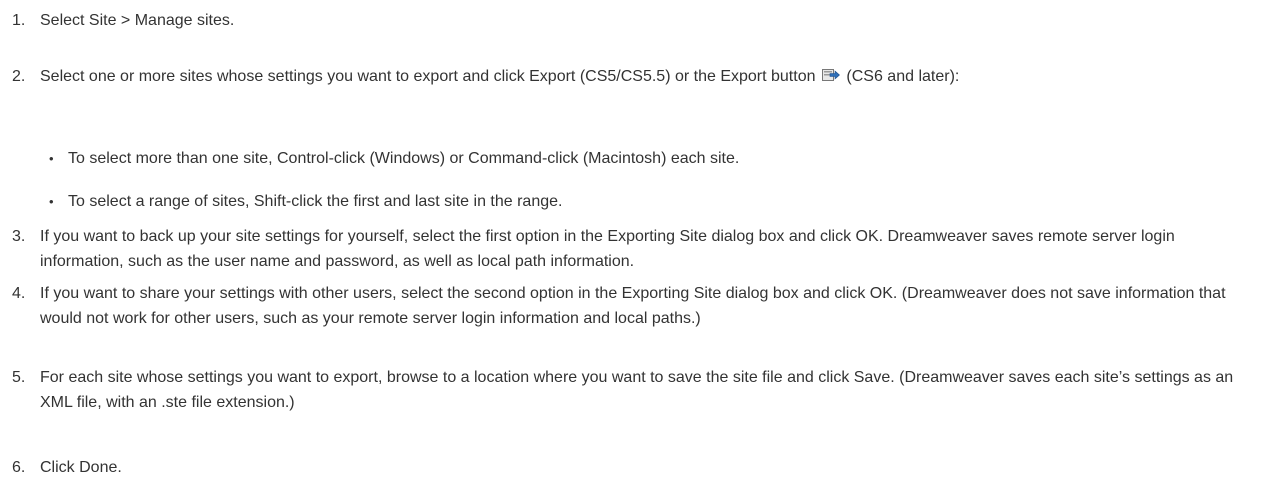  I want to click on step-number: 6., so click(19, 467).